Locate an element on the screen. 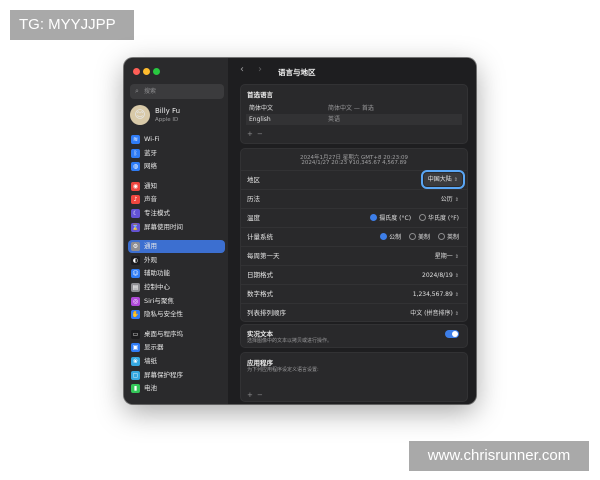 The height and width of the screenshot is (480, 600). date-format-label: 日期格式 is located at coordinates (260, 275).